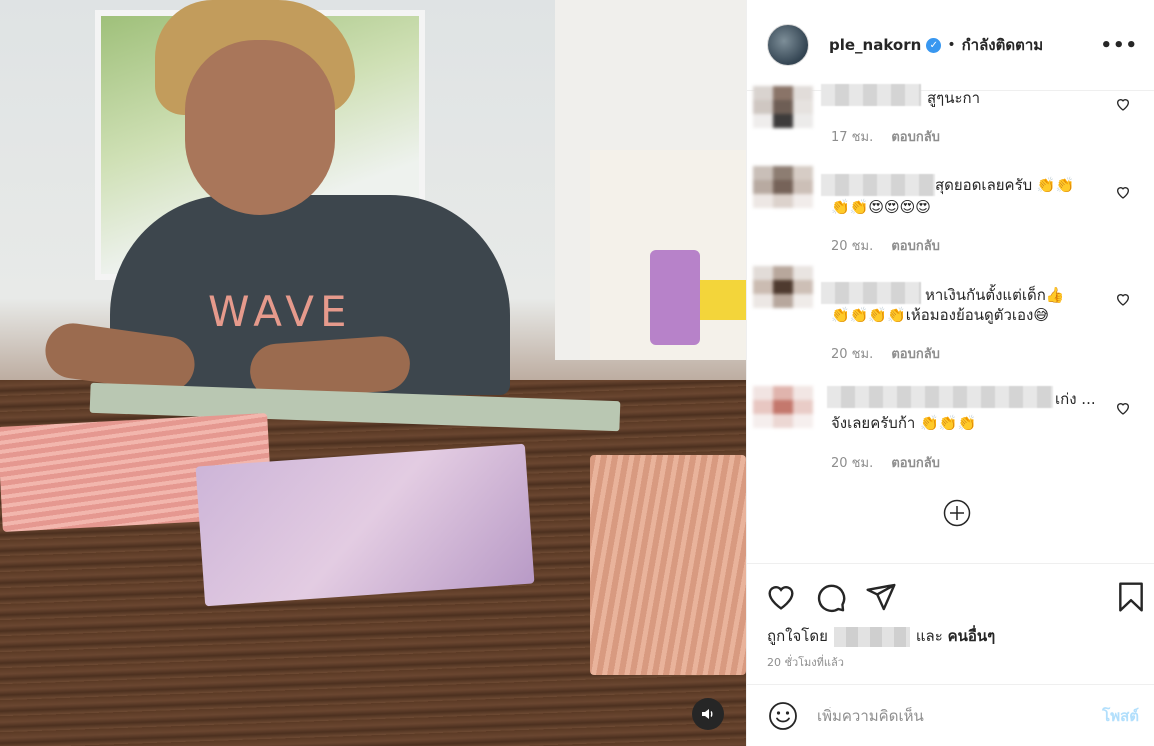 Image resolution: width=1154 pixels, height=746 pixels. What do you see at coordinates (788, 45) in the screenshot?
I see `avatar` at bounding box center [788, 45].